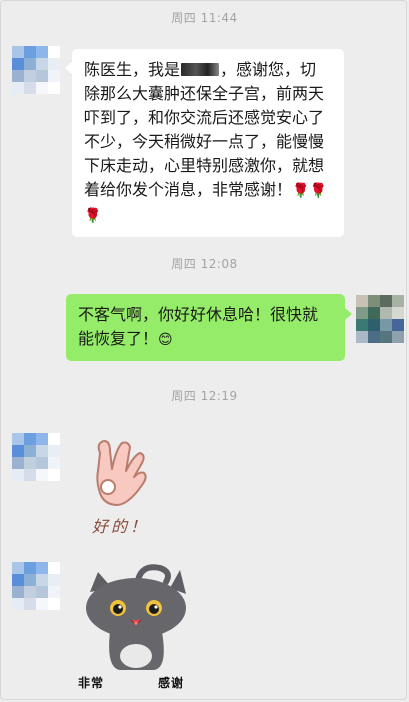 The width and height of the screenshot is (409, 702). I want to click on ok-hand-icon, so click(121, 473).